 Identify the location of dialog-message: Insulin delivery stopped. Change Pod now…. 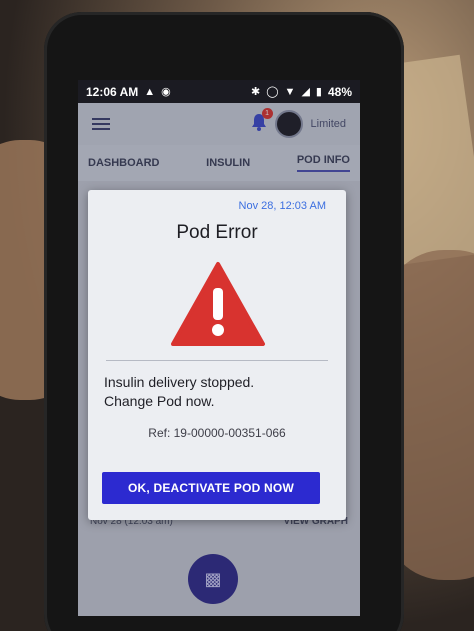
(217, 392).